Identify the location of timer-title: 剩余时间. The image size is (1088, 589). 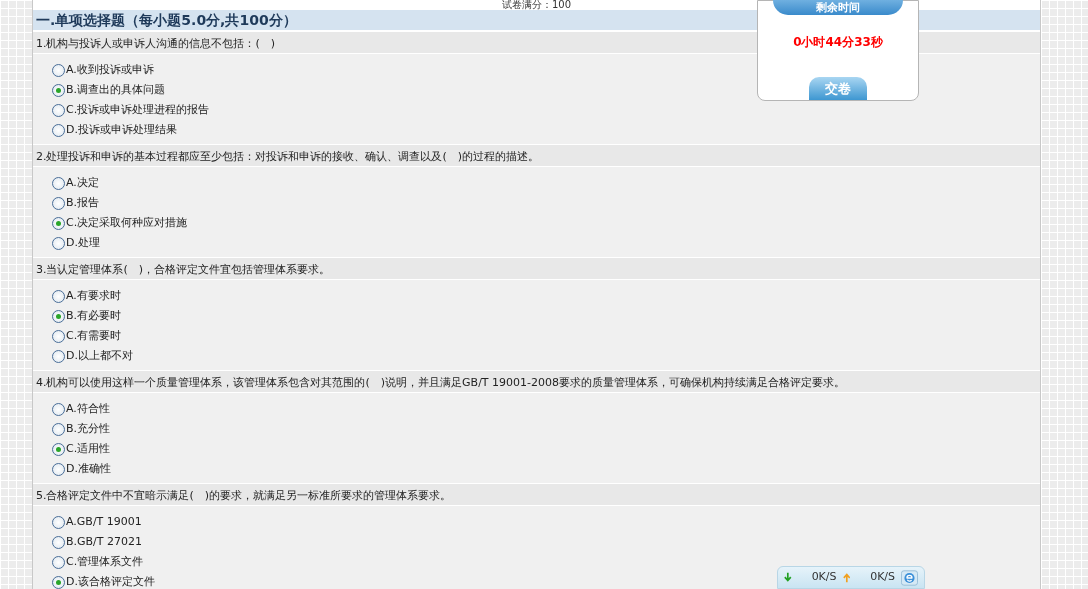
(838, 7).